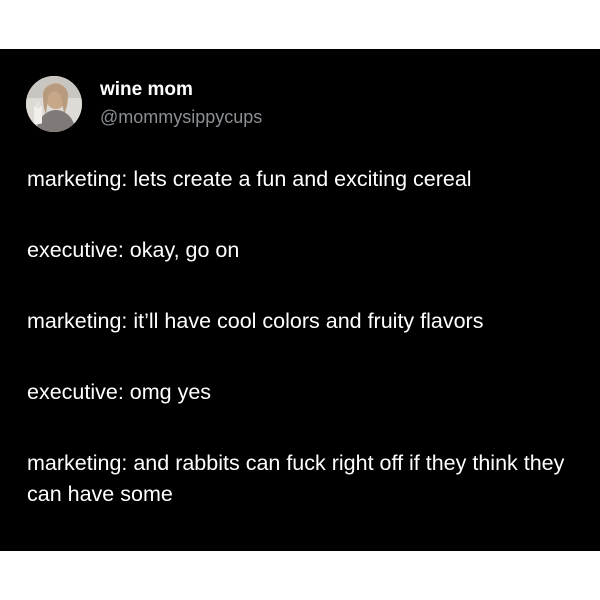  I want to click on tweet-line: executive: okay, go on, so click(133, 250).